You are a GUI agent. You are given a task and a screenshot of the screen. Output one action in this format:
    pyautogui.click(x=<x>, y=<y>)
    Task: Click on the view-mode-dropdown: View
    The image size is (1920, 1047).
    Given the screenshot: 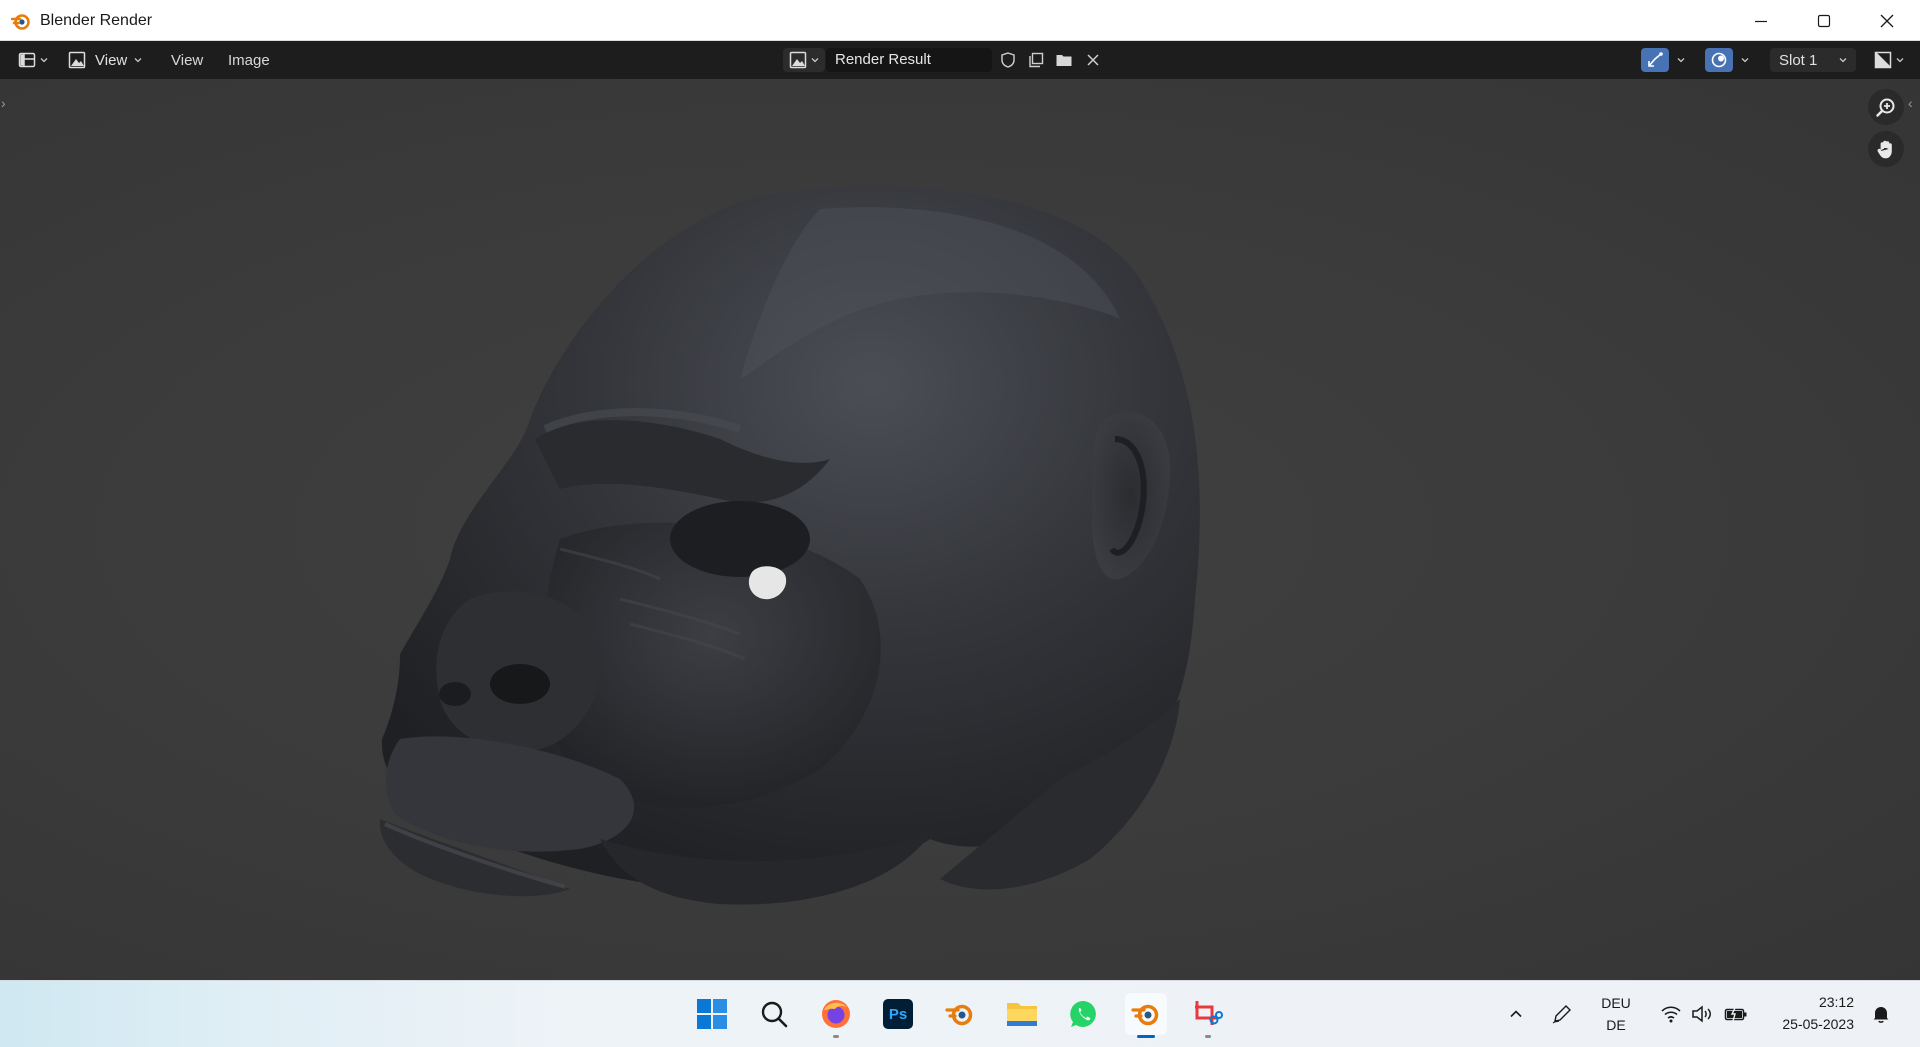 What is the action you would take?
    pyautogui.click(x=111, y=60)
    